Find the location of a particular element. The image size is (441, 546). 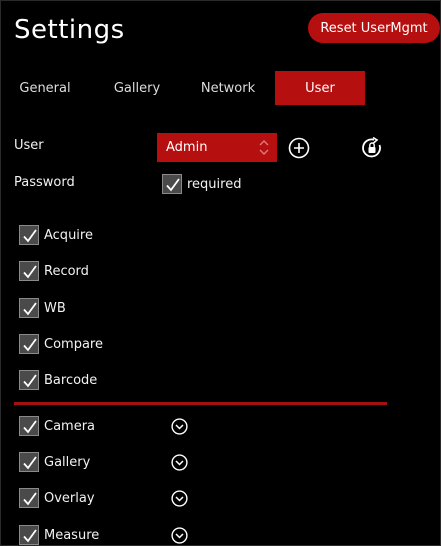

permission-checkbox-wb is located at coordinates (29, 308).